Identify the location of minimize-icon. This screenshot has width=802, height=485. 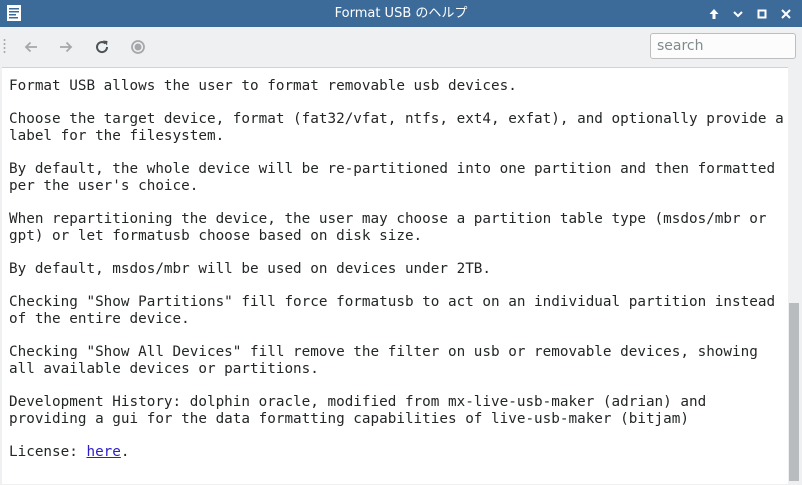
(738, 13).